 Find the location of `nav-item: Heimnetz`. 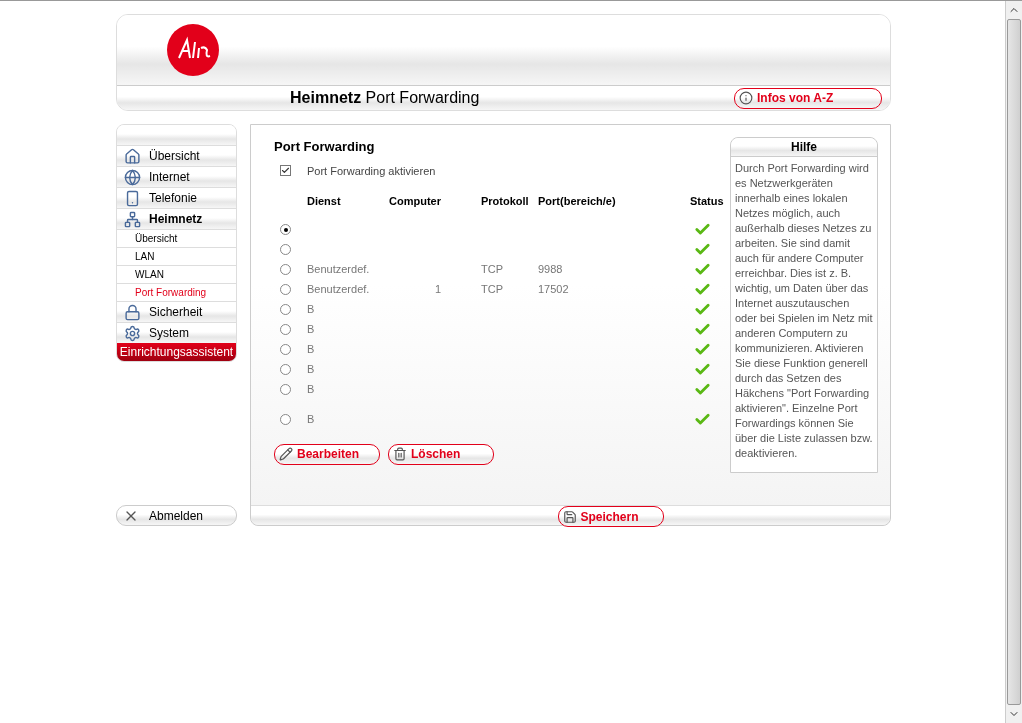

nav-item: Heimnetz is located at coordinates (176, 218).